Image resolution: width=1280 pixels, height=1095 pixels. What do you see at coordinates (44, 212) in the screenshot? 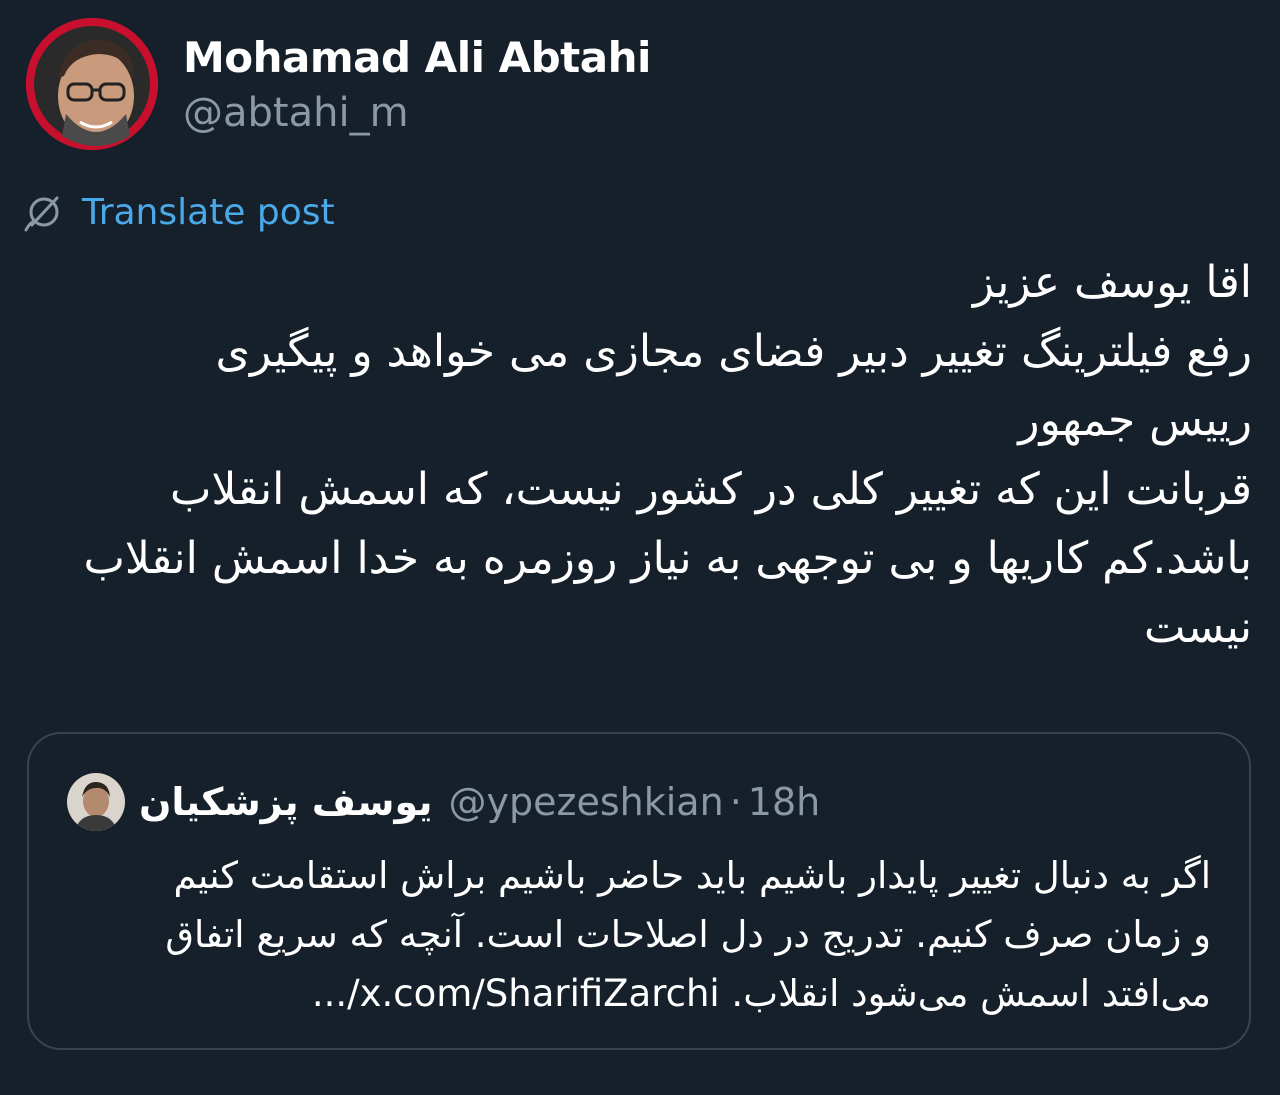
I see `translate-globe-icon` at bounding box center [44, 212].